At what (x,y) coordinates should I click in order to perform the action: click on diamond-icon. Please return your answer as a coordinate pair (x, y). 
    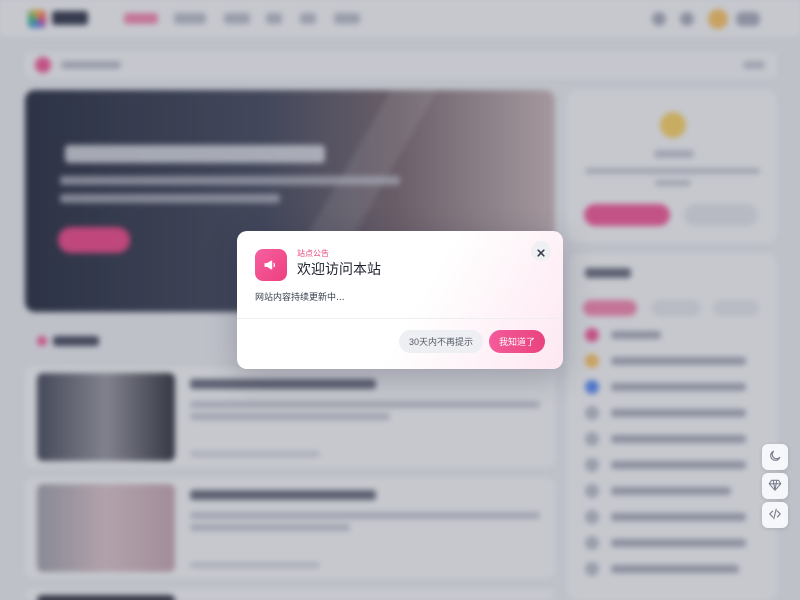
    Looking at the image, I should click on (775, 486).